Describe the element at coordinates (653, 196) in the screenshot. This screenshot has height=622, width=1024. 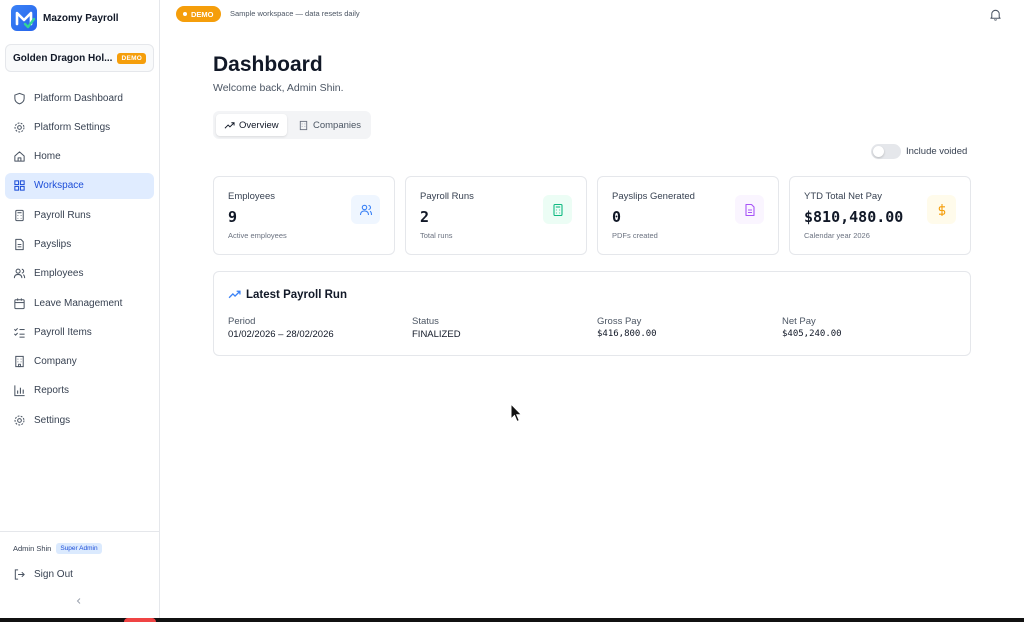
I see `stat-label: Payslips Generated` at that location.